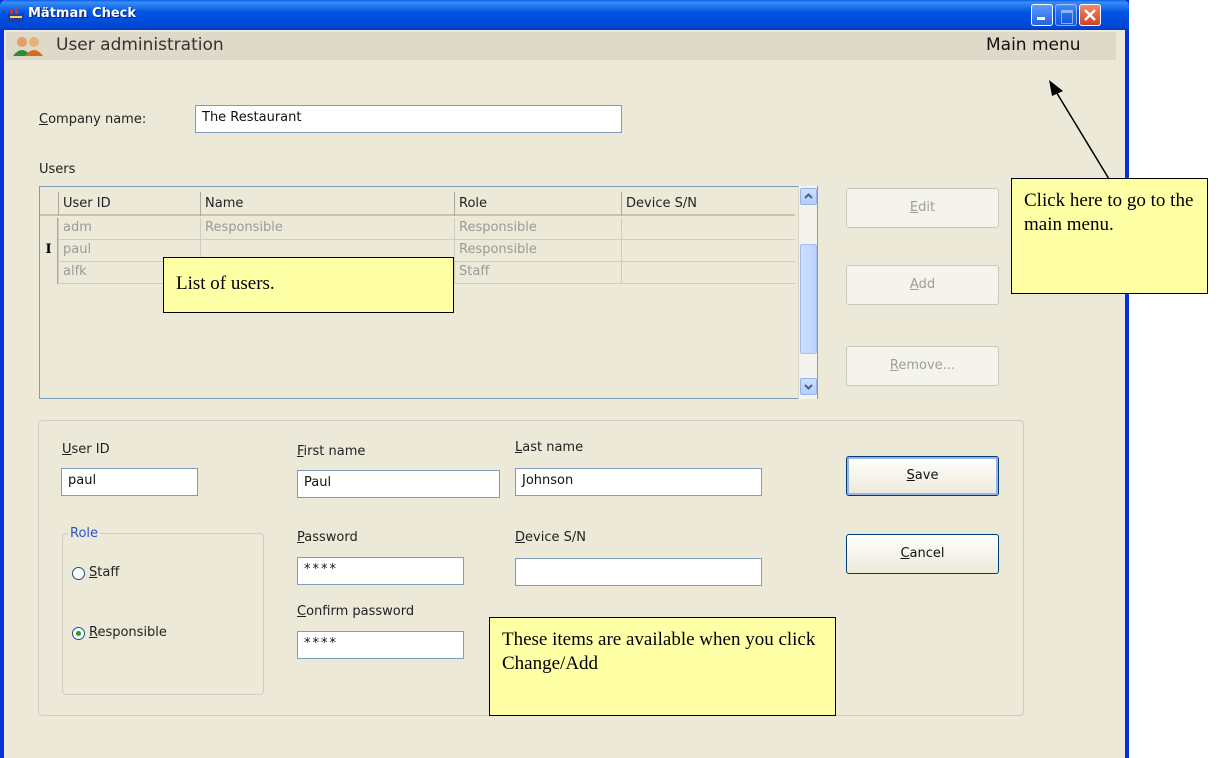  I want to click on col-name: Name, so click(327, 204).